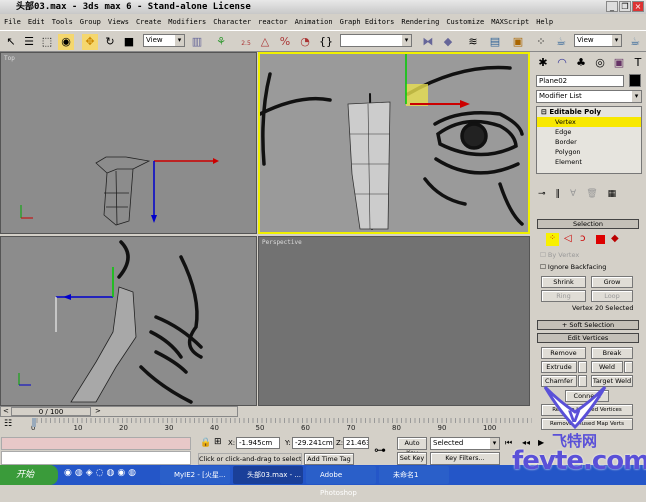 This screenshot has height=502, width=646. What do you see at coordinates (600, 239) in the screenshot?
I see `polygon-mode-icon` at bounding box center [600, 239].